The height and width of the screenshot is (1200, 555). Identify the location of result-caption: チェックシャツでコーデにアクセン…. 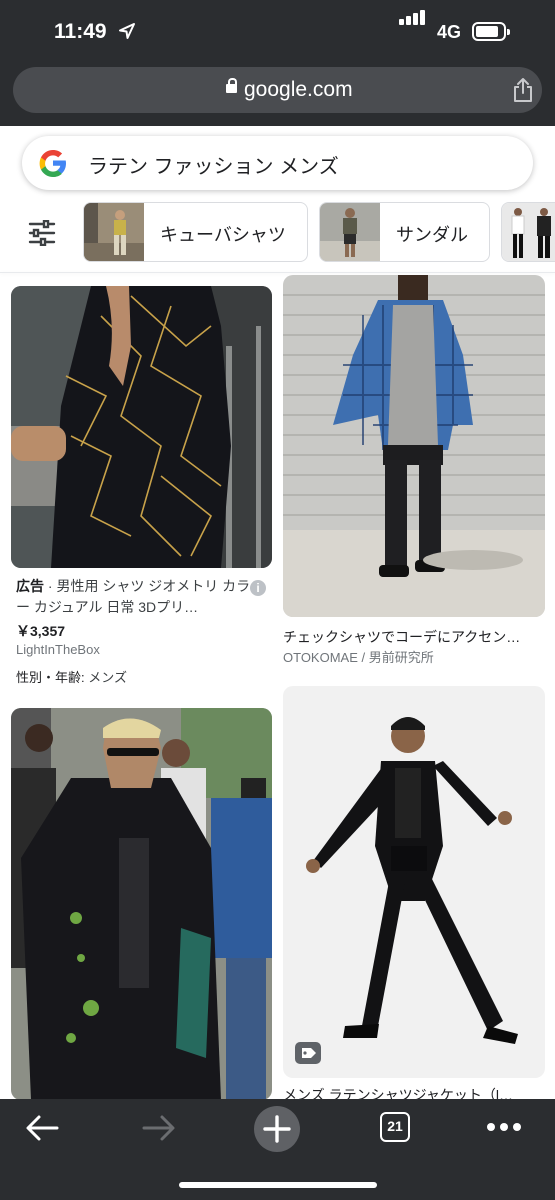
(414, 637).